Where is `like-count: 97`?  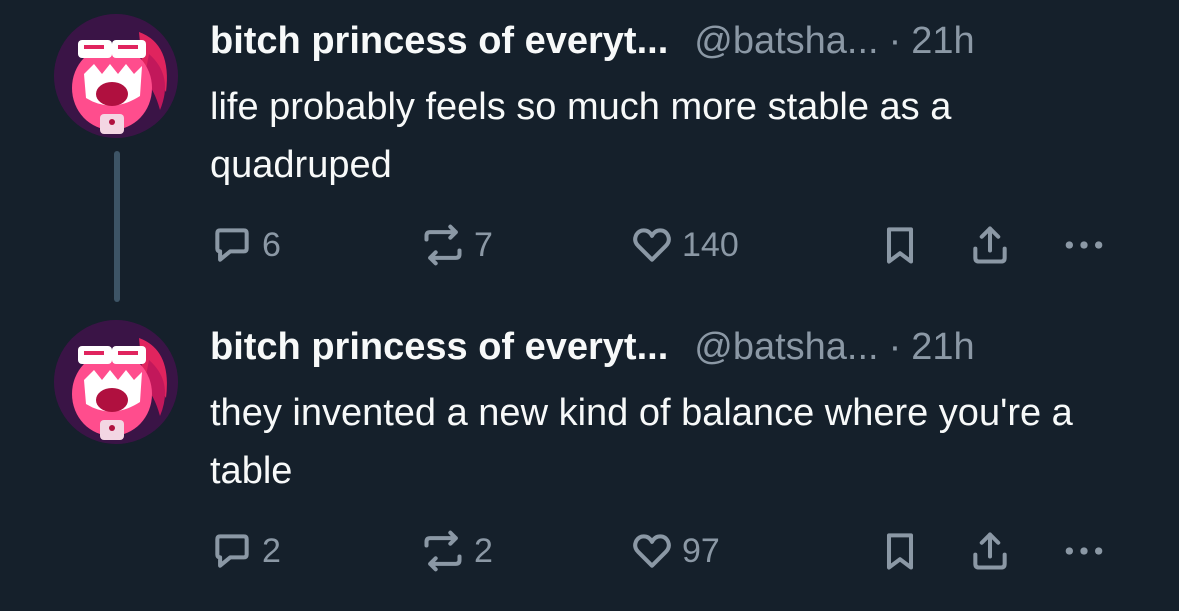
like-count: 97 is located at coordinates (701, 550).